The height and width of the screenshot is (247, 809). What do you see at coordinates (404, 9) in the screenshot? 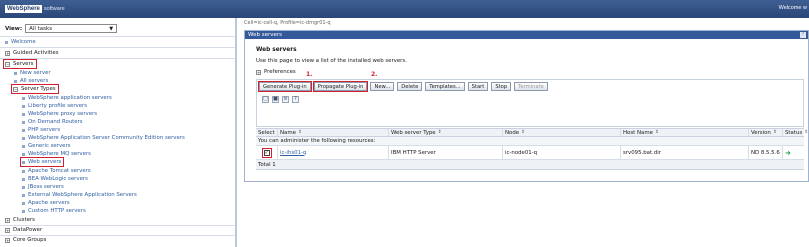
I see `top-banner: WebSphere software Welcome w` at bounding box center [404, 9].